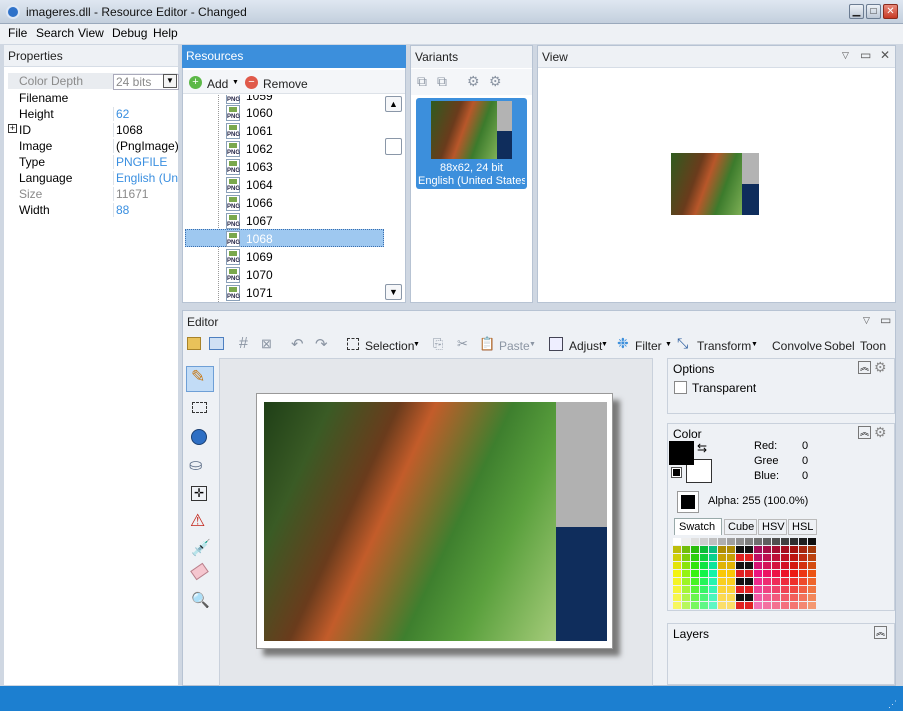  What do you see at coordinates (880, 432) in the screenshot?
I see `gear-icon: ⚙` at bounding box center [880, 432].